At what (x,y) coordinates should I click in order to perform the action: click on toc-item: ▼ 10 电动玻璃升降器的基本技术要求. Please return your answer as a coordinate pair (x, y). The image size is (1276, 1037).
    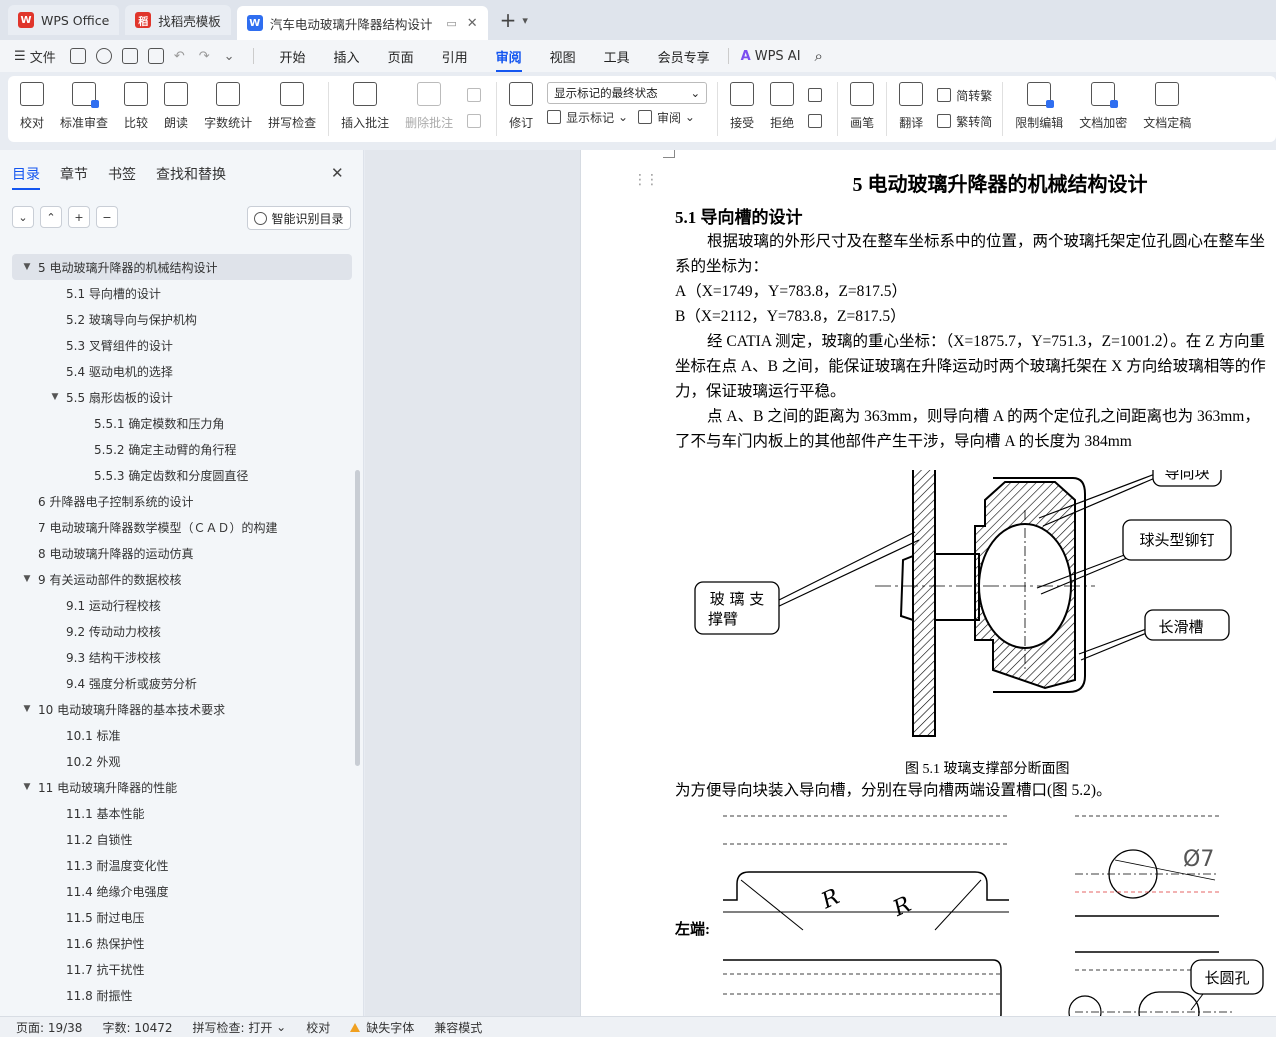
    Looking at the image, I should click on (182, 709).